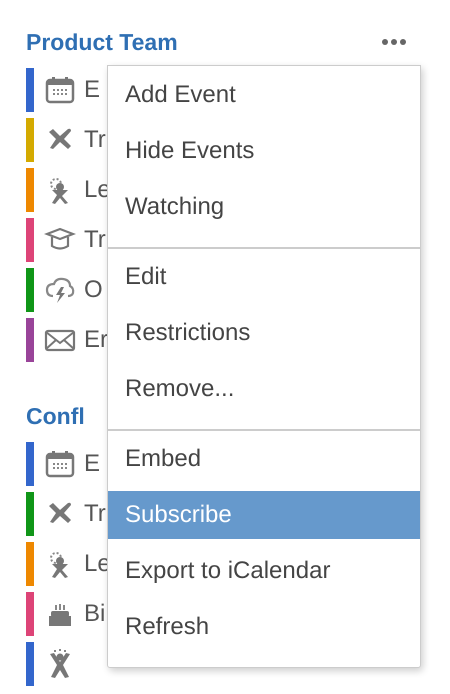  What do you see at coordinates (95, 614) in the screenshot?
I see `event-type-label: Bi` at bounding box center [95, 614].